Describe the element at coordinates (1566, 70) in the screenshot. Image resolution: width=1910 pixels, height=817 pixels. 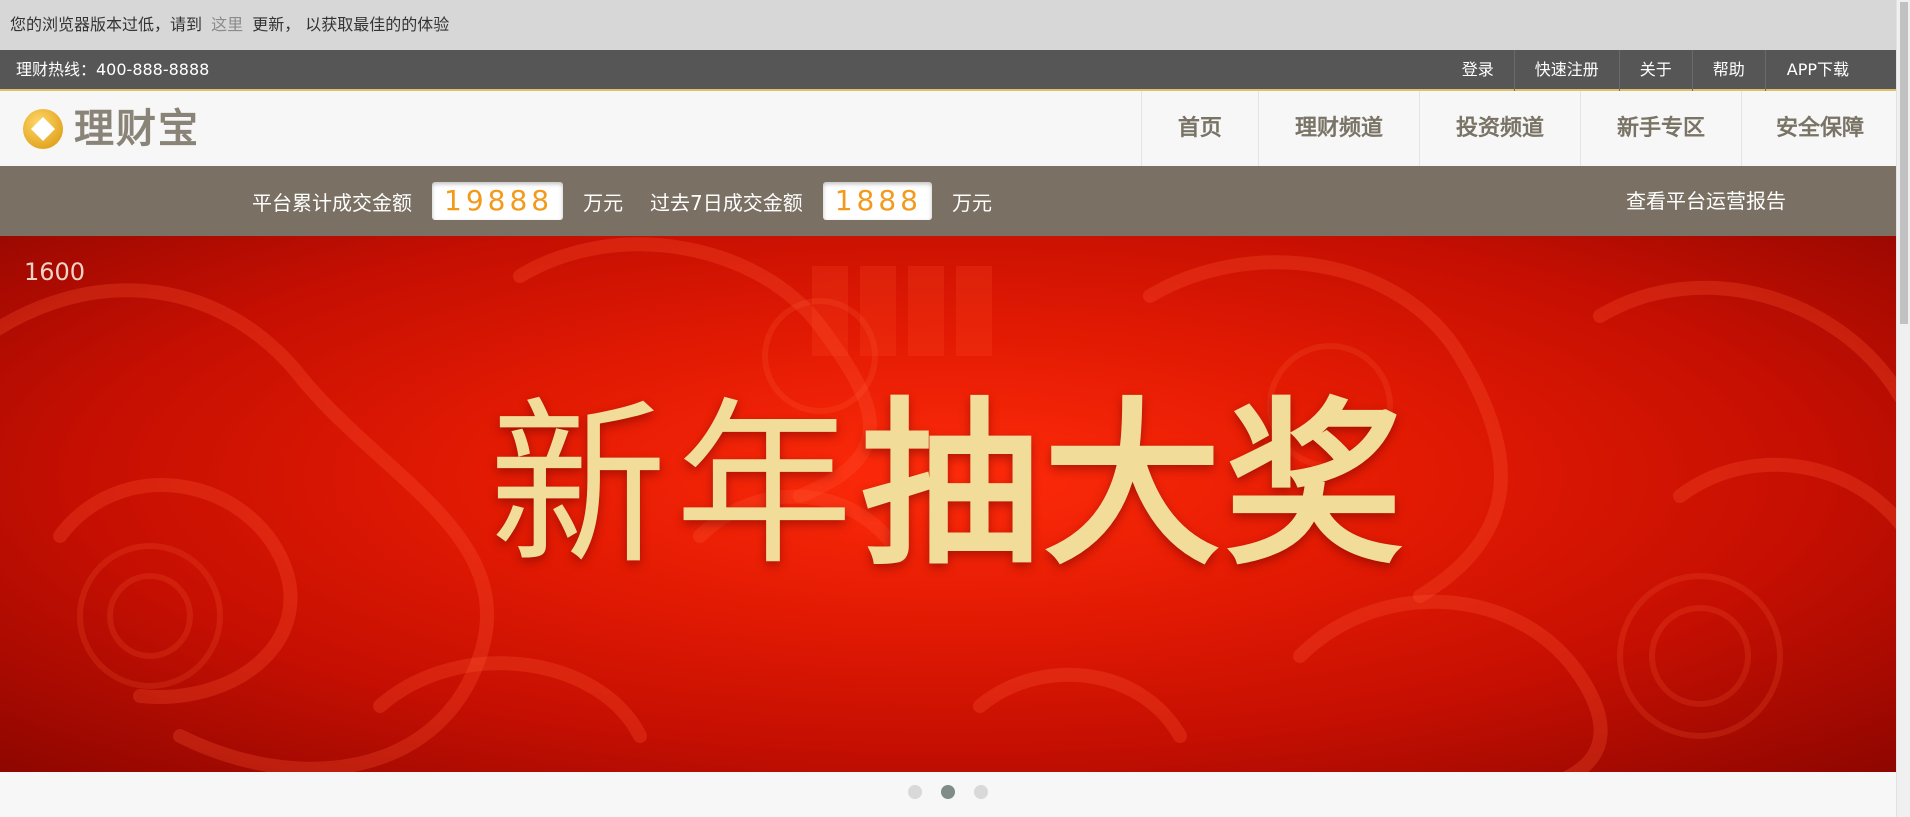
I see `quick-register-link: 快速注册` at that location.